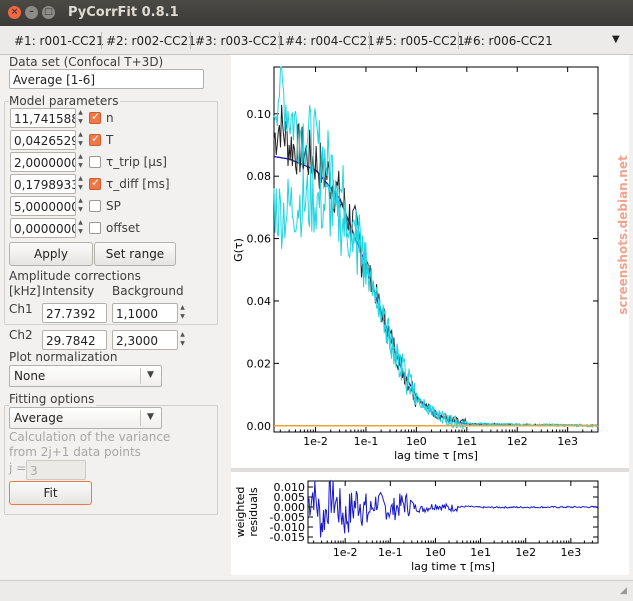 The height and width of the screenshot is (601, 633). Describe the element at coordinates (95, 206) in the screenshot. I see `param-sp-checkbox` at that location.